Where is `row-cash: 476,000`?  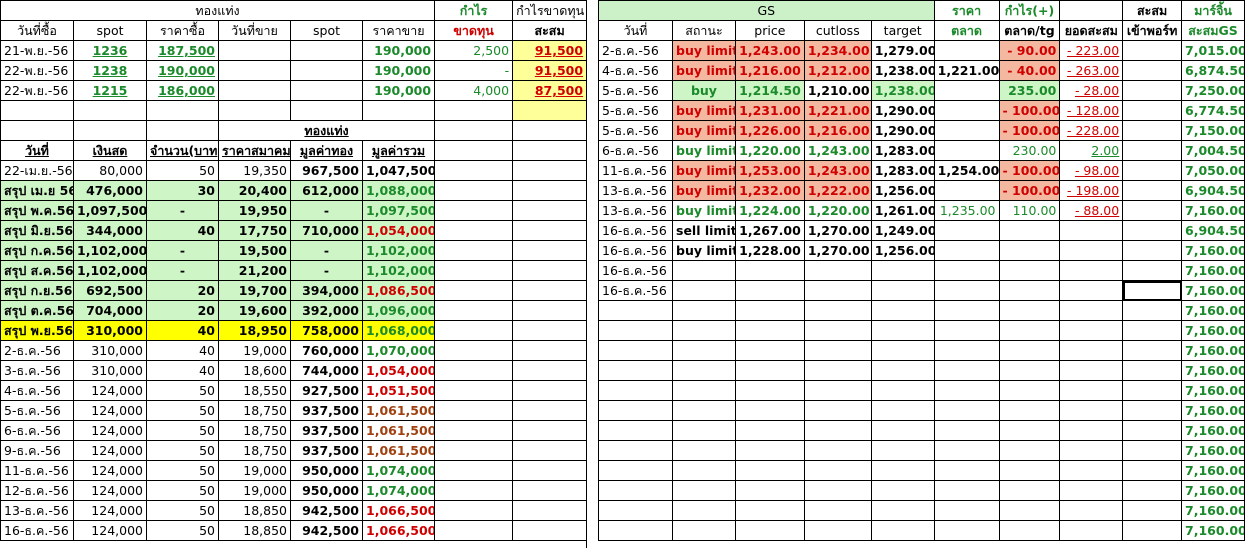 row-cash: 476,000 is located at coordinates (110, 190).